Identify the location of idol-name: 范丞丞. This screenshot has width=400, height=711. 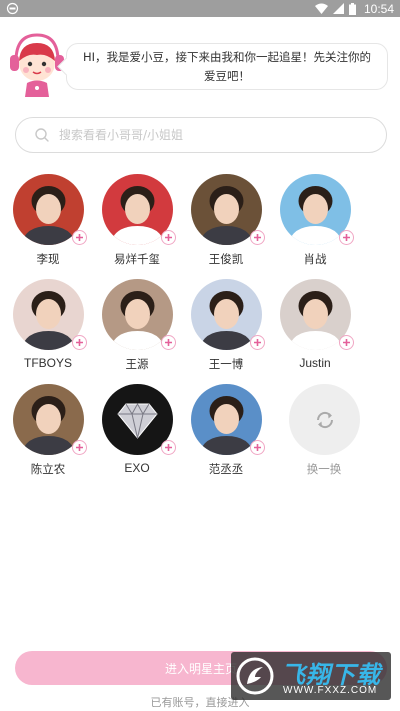
(226, 469).